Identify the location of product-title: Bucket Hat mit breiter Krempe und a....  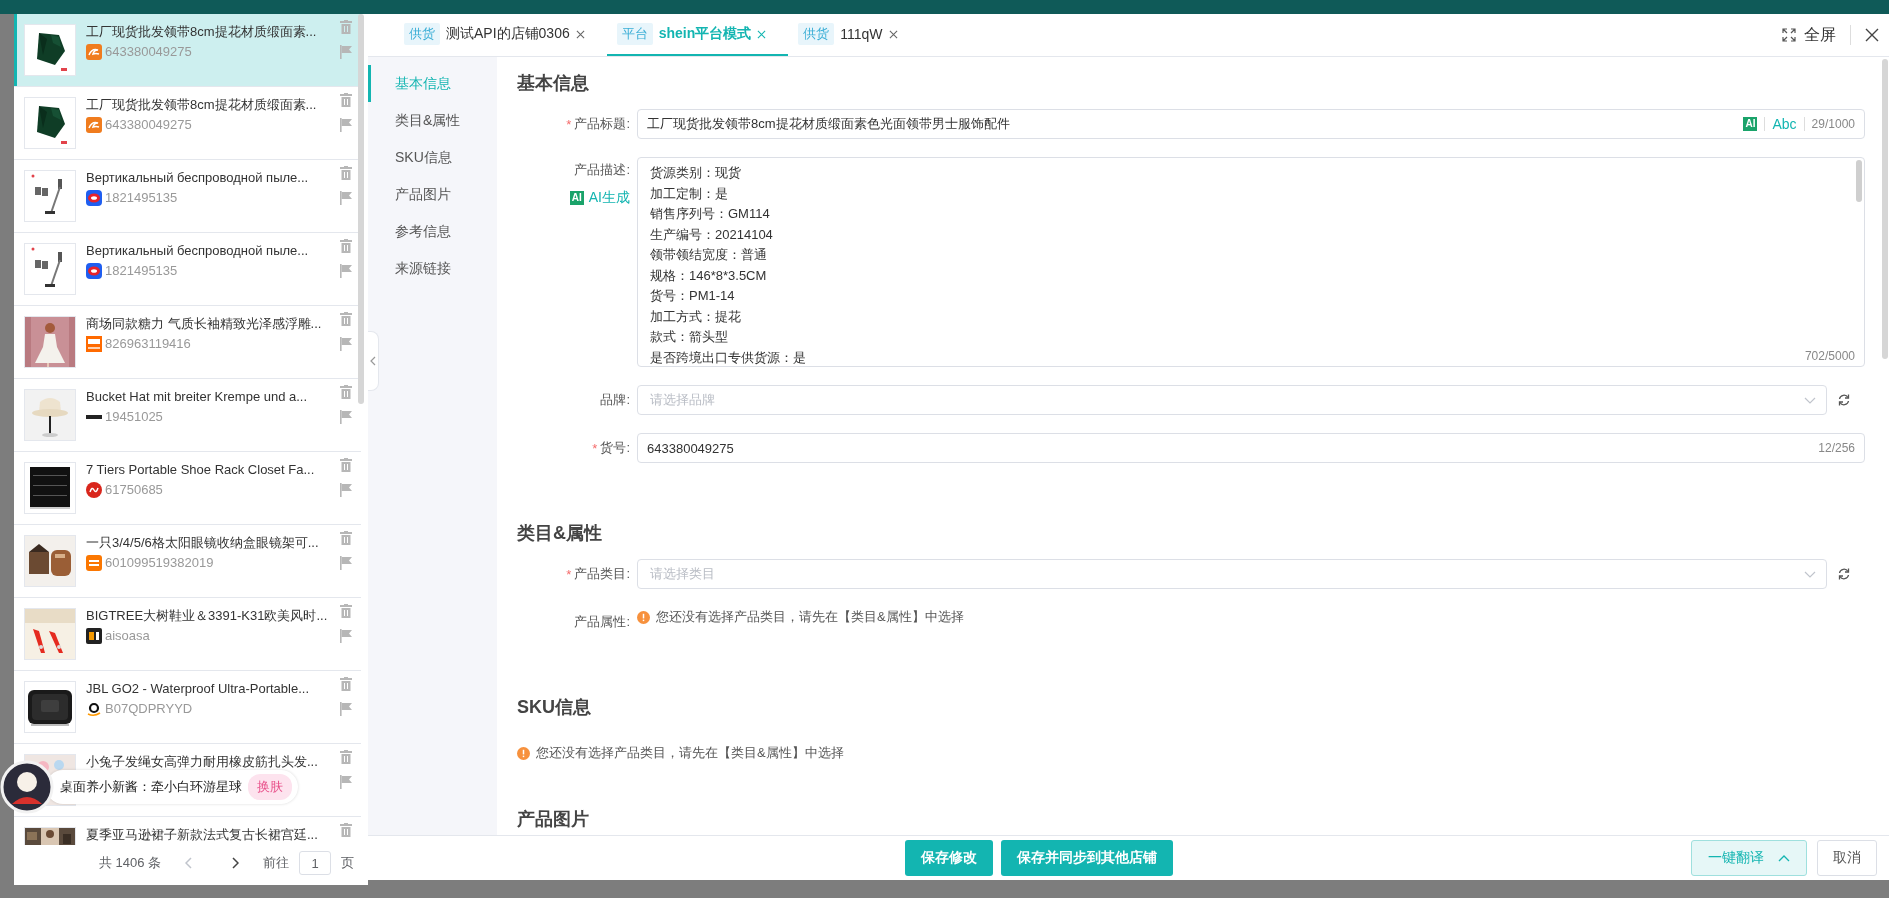
(197, 396).